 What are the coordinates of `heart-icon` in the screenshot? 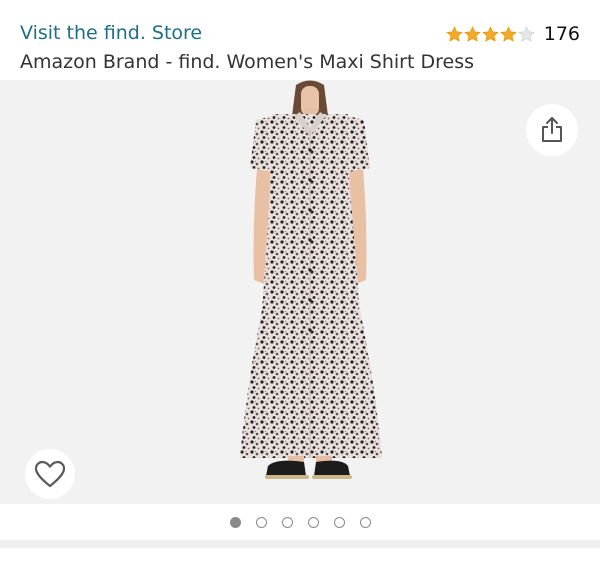 It's located at (50, 474).